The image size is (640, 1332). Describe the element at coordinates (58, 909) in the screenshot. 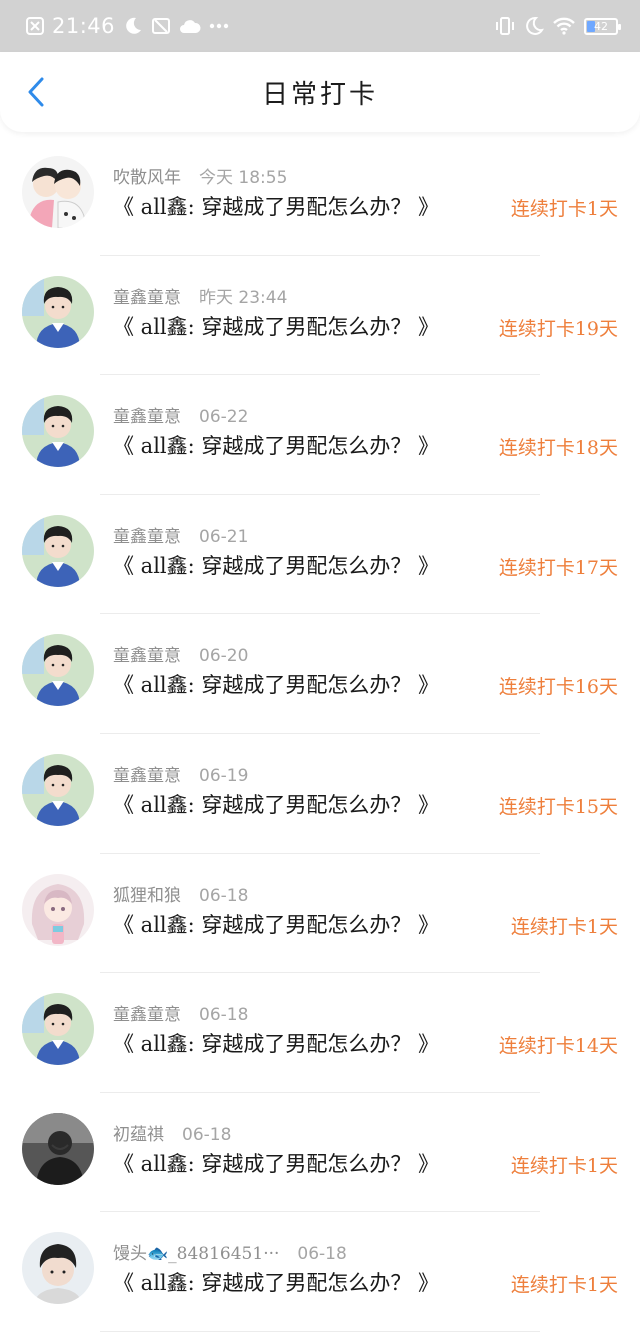

I see `anime-girl-avatar` at that location.